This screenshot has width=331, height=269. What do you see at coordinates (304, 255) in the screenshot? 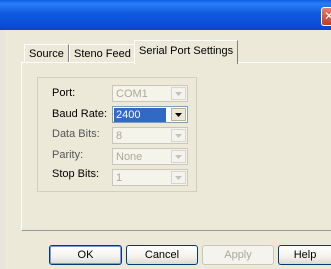
I see `help-button: Help` at bounding box center [304, 255].